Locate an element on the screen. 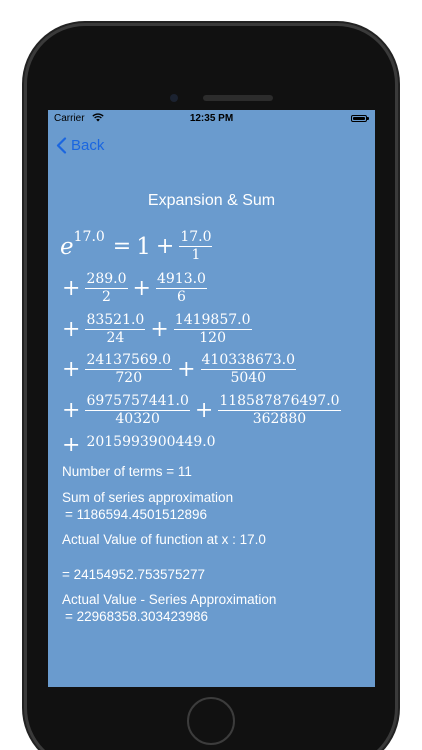 The width and height of the screenshot is (422, 750). term-denominator: 5040 is located at coordinates (248, 378).